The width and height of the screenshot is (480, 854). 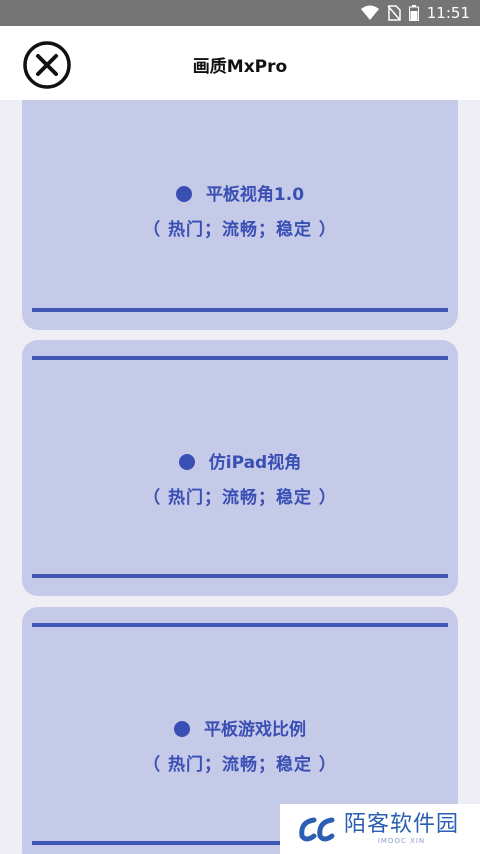 I want to click on status-time: 11:51, so click(x=448, y=13).